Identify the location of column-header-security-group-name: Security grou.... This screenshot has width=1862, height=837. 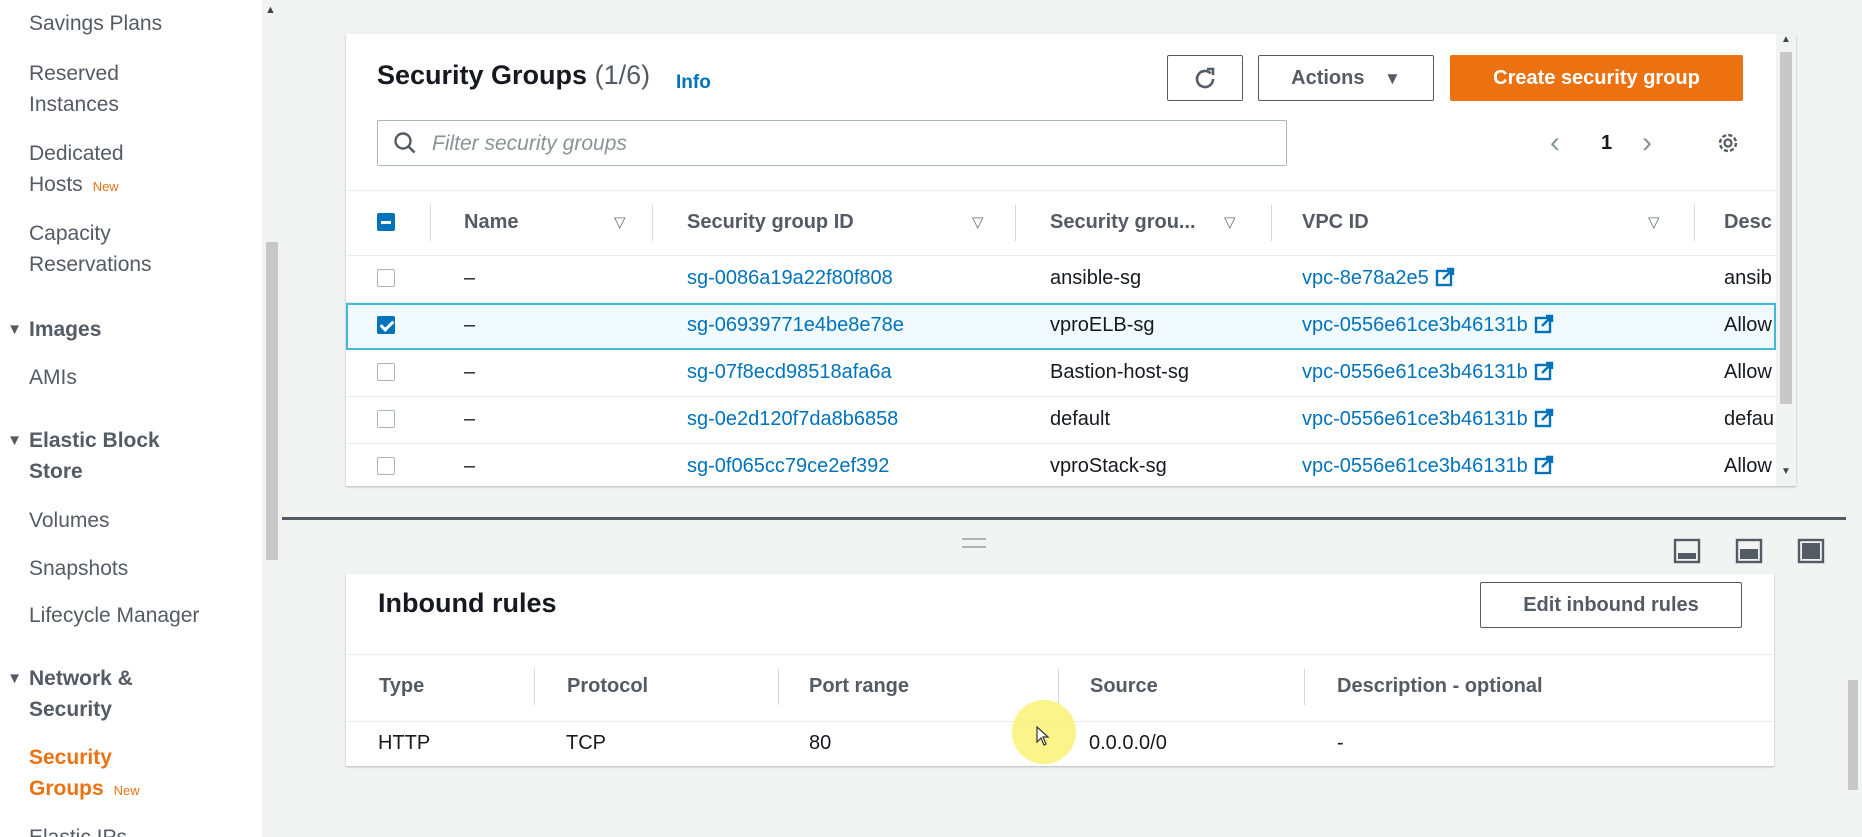
(1123, 222).